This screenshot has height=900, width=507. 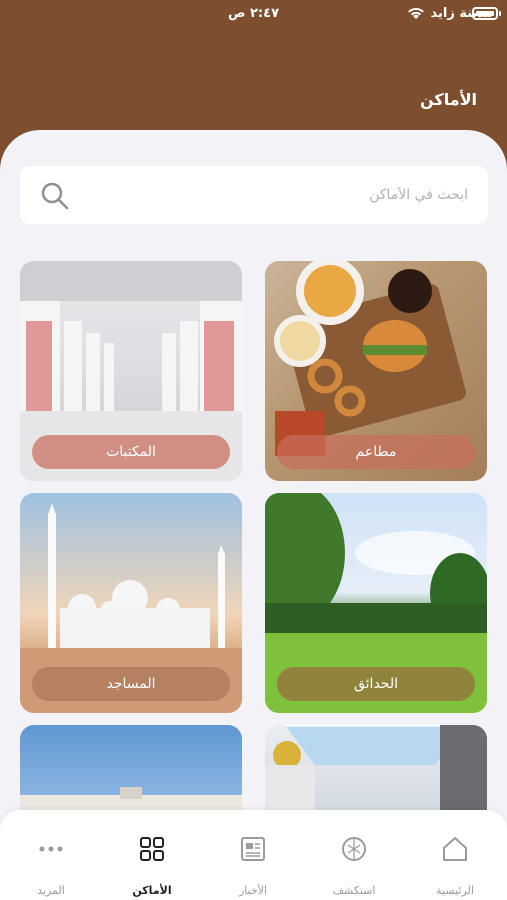 I want to click on tab-places: الأماكن, so click(x=152, y=855).